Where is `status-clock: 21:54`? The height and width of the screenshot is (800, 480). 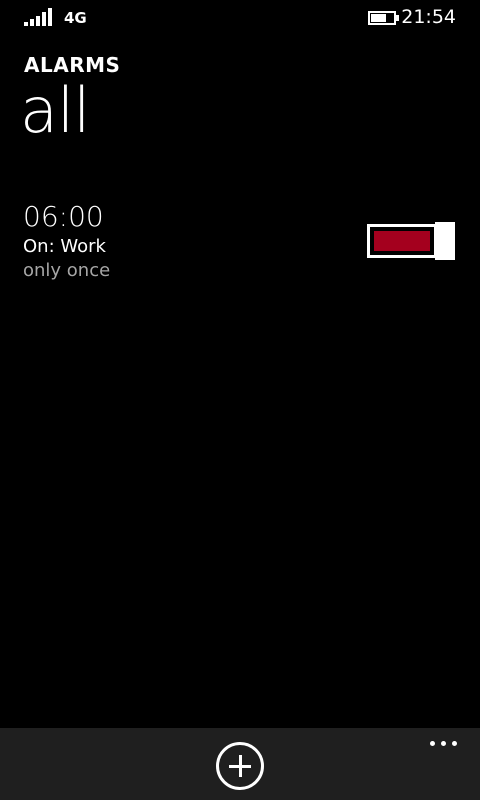
status-clock: 21:54 is located at coordinates (428, 17).